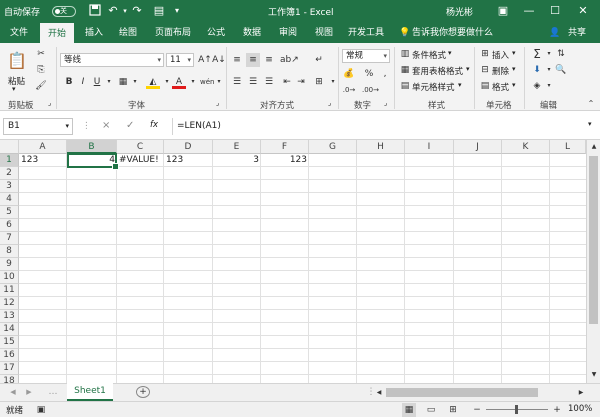 Image resolution: width=600 pixels, height=417 pixels. What do you see at coordinates (433, 87) in the screenshot?
I see `cell-styles-button: 单元格样式` at bounding box center [433, 87].